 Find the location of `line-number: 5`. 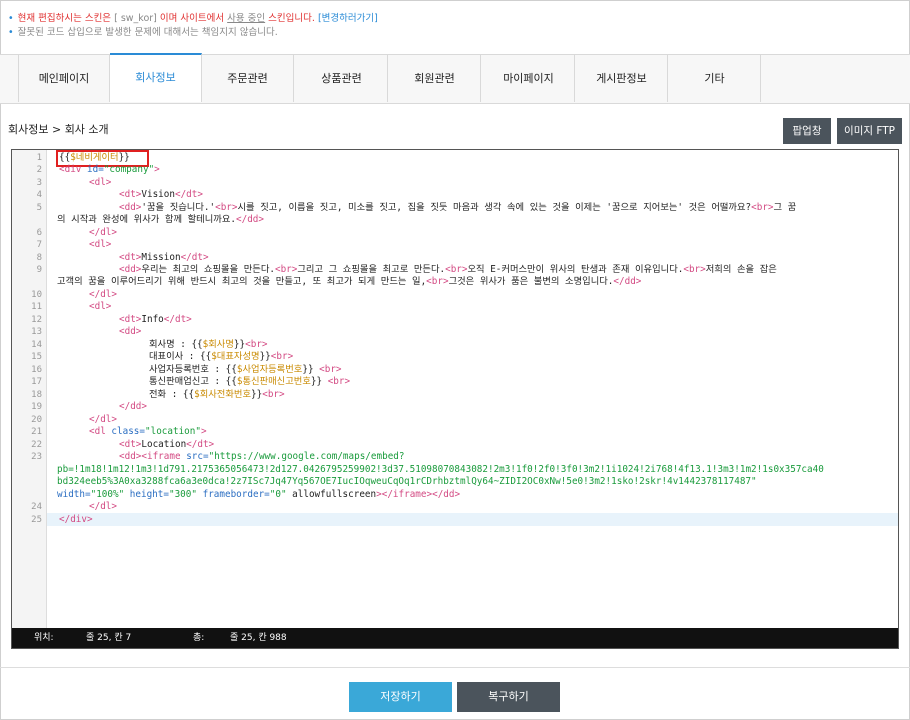

line-number: 5 is located at coordinates (39, 208).